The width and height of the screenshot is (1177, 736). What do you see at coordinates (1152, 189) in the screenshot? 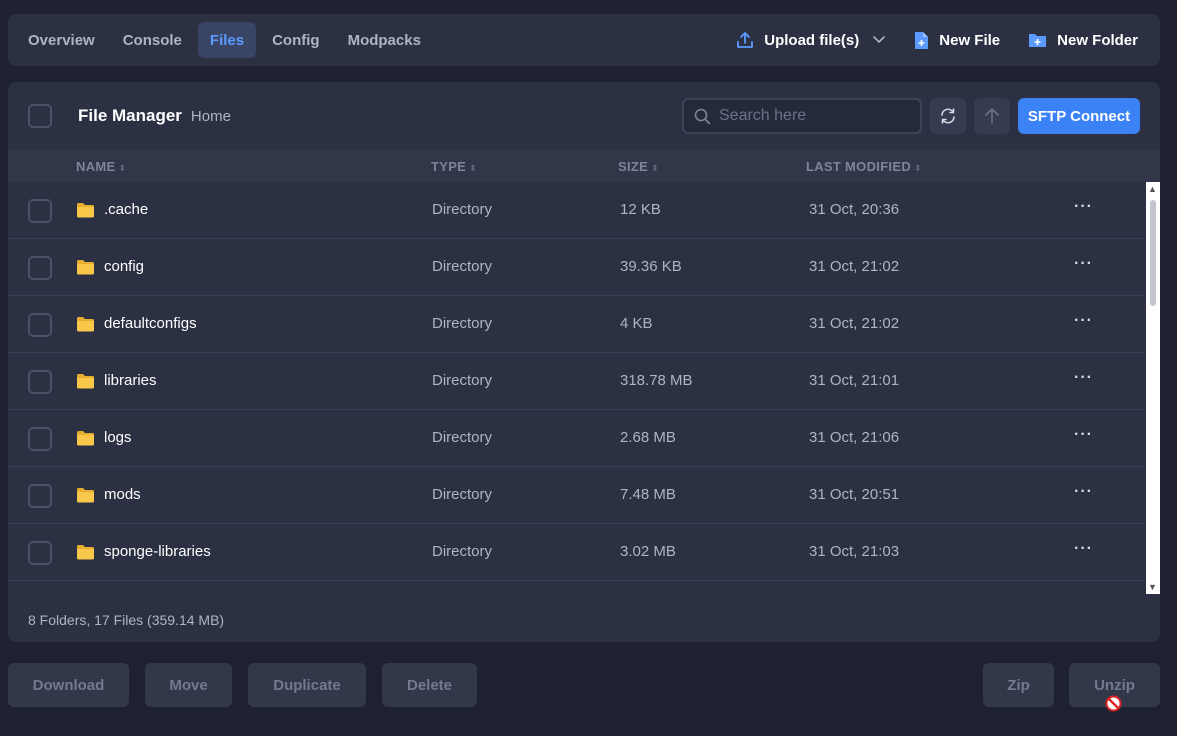
I see `scroll-up-icon: ▲` at bounding box center [1152, 189].